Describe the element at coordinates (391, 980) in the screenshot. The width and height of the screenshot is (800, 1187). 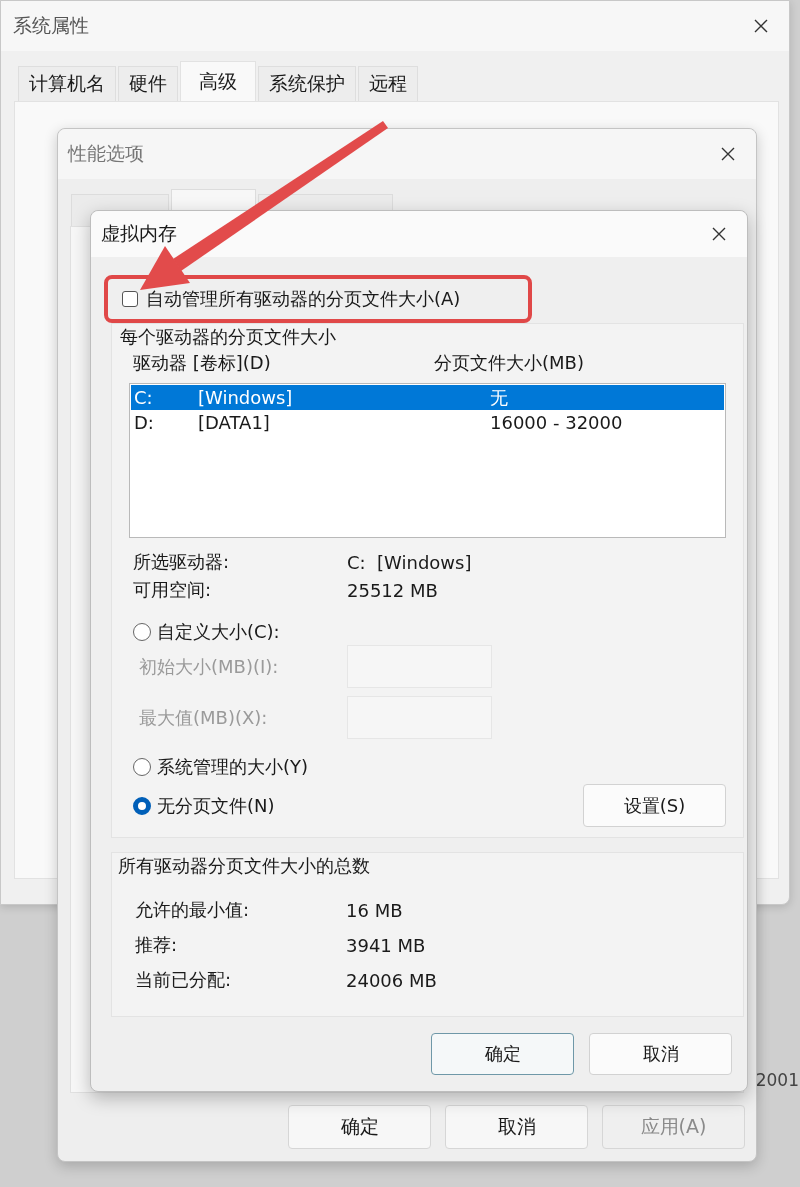
I see `total-value: 24006 MB` at that location.